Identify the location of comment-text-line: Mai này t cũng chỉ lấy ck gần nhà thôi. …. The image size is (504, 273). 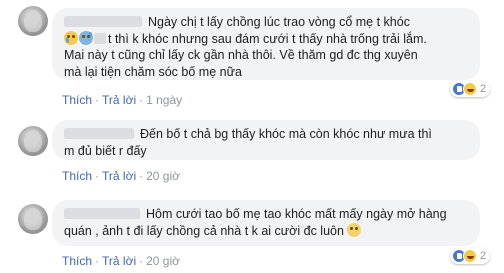
(241, 55).